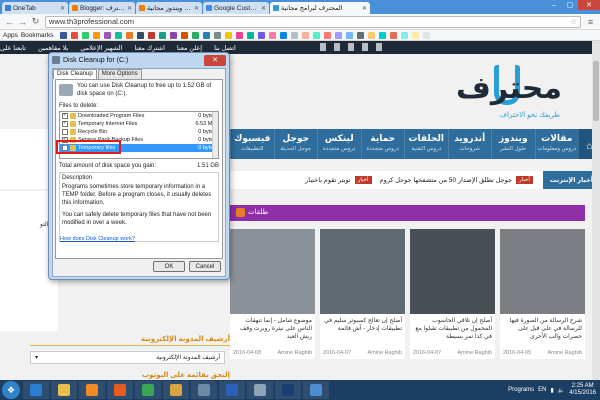 The height and width of the screenshot is (400, 600). Describe the element at coordinates (225, 48) in the screenshot. I see `topbar-link: اتصل بنا` at that location.